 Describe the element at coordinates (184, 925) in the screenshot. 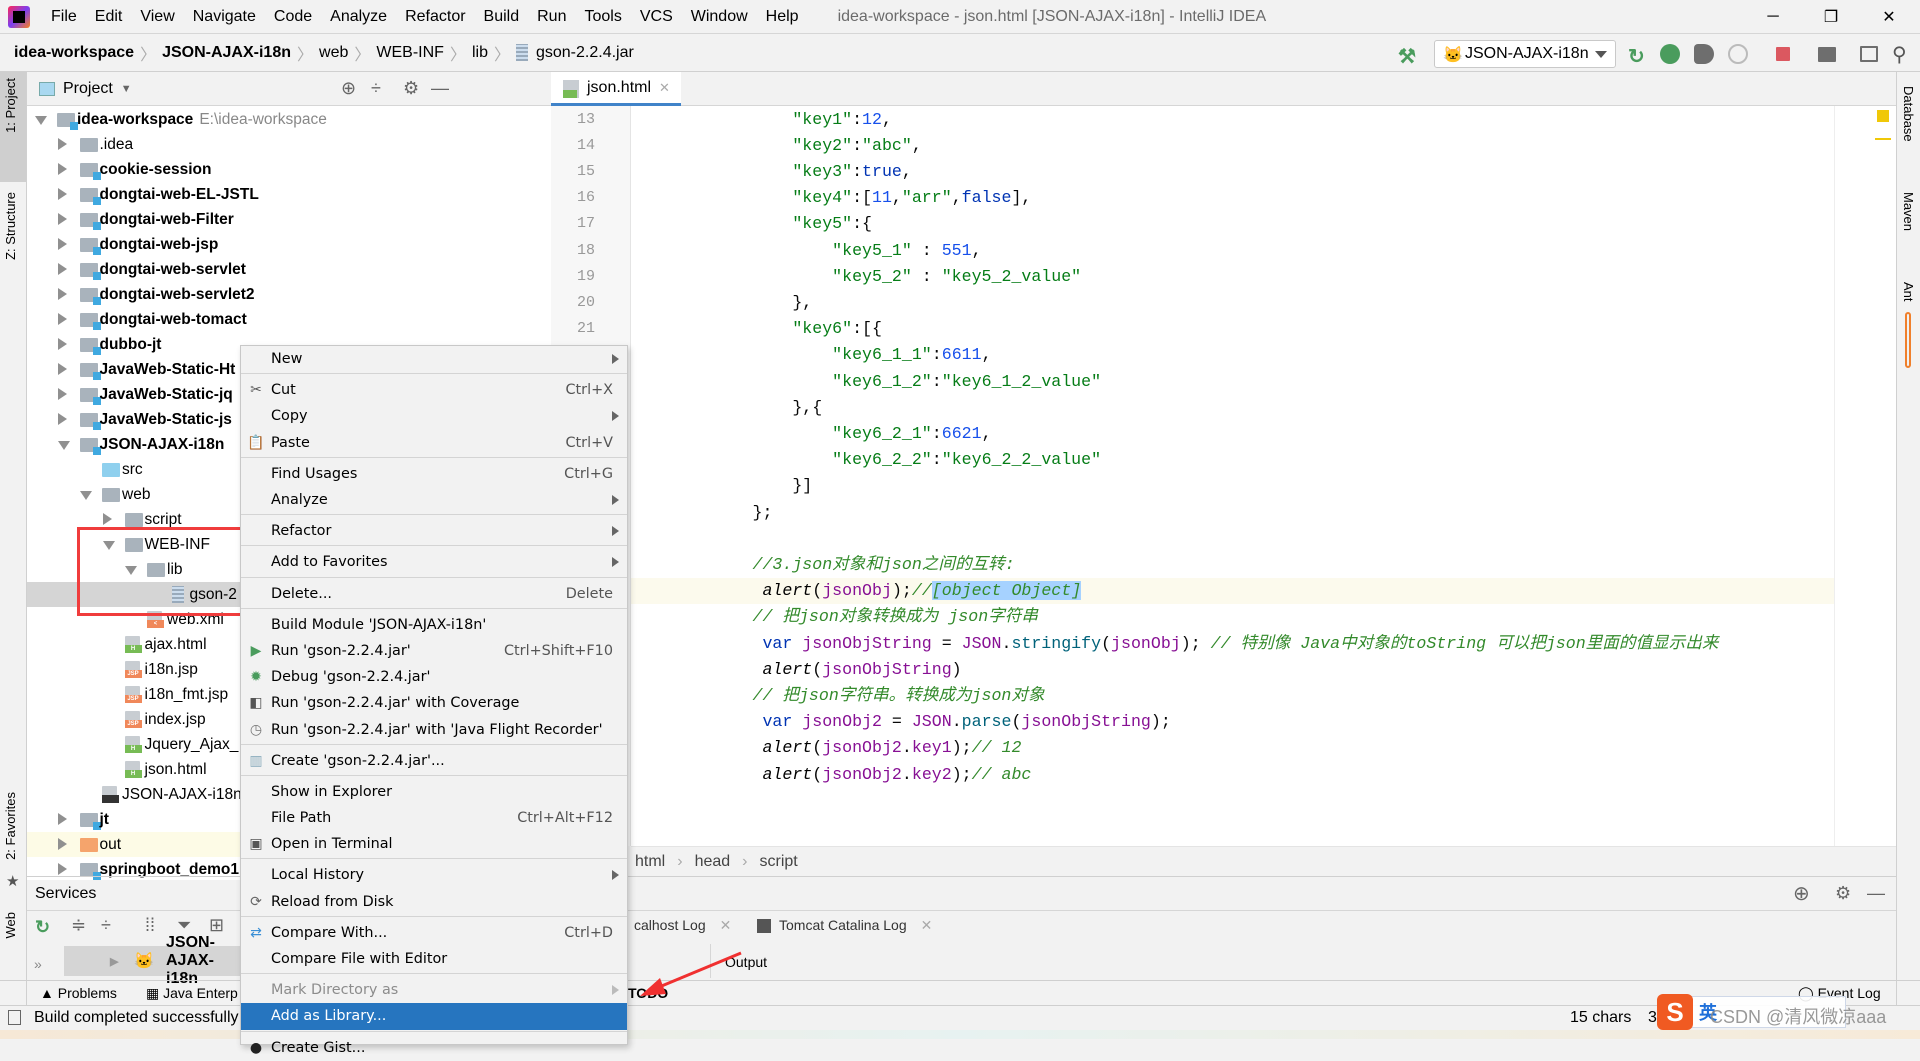

I see `filter-icon: ⏷` at that location.